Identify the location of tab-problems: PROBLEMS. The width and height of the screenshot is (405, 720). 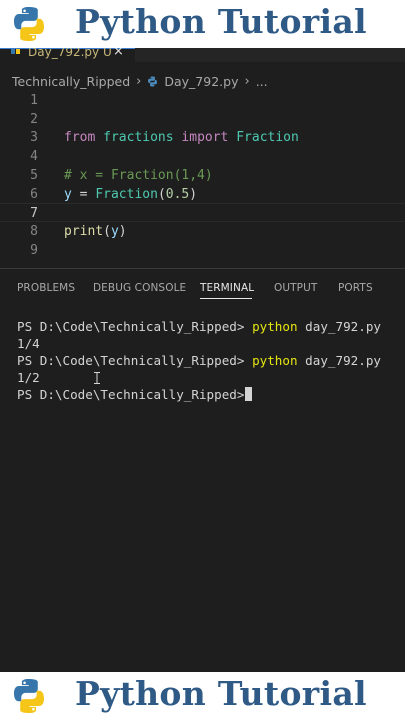
(46, 288).